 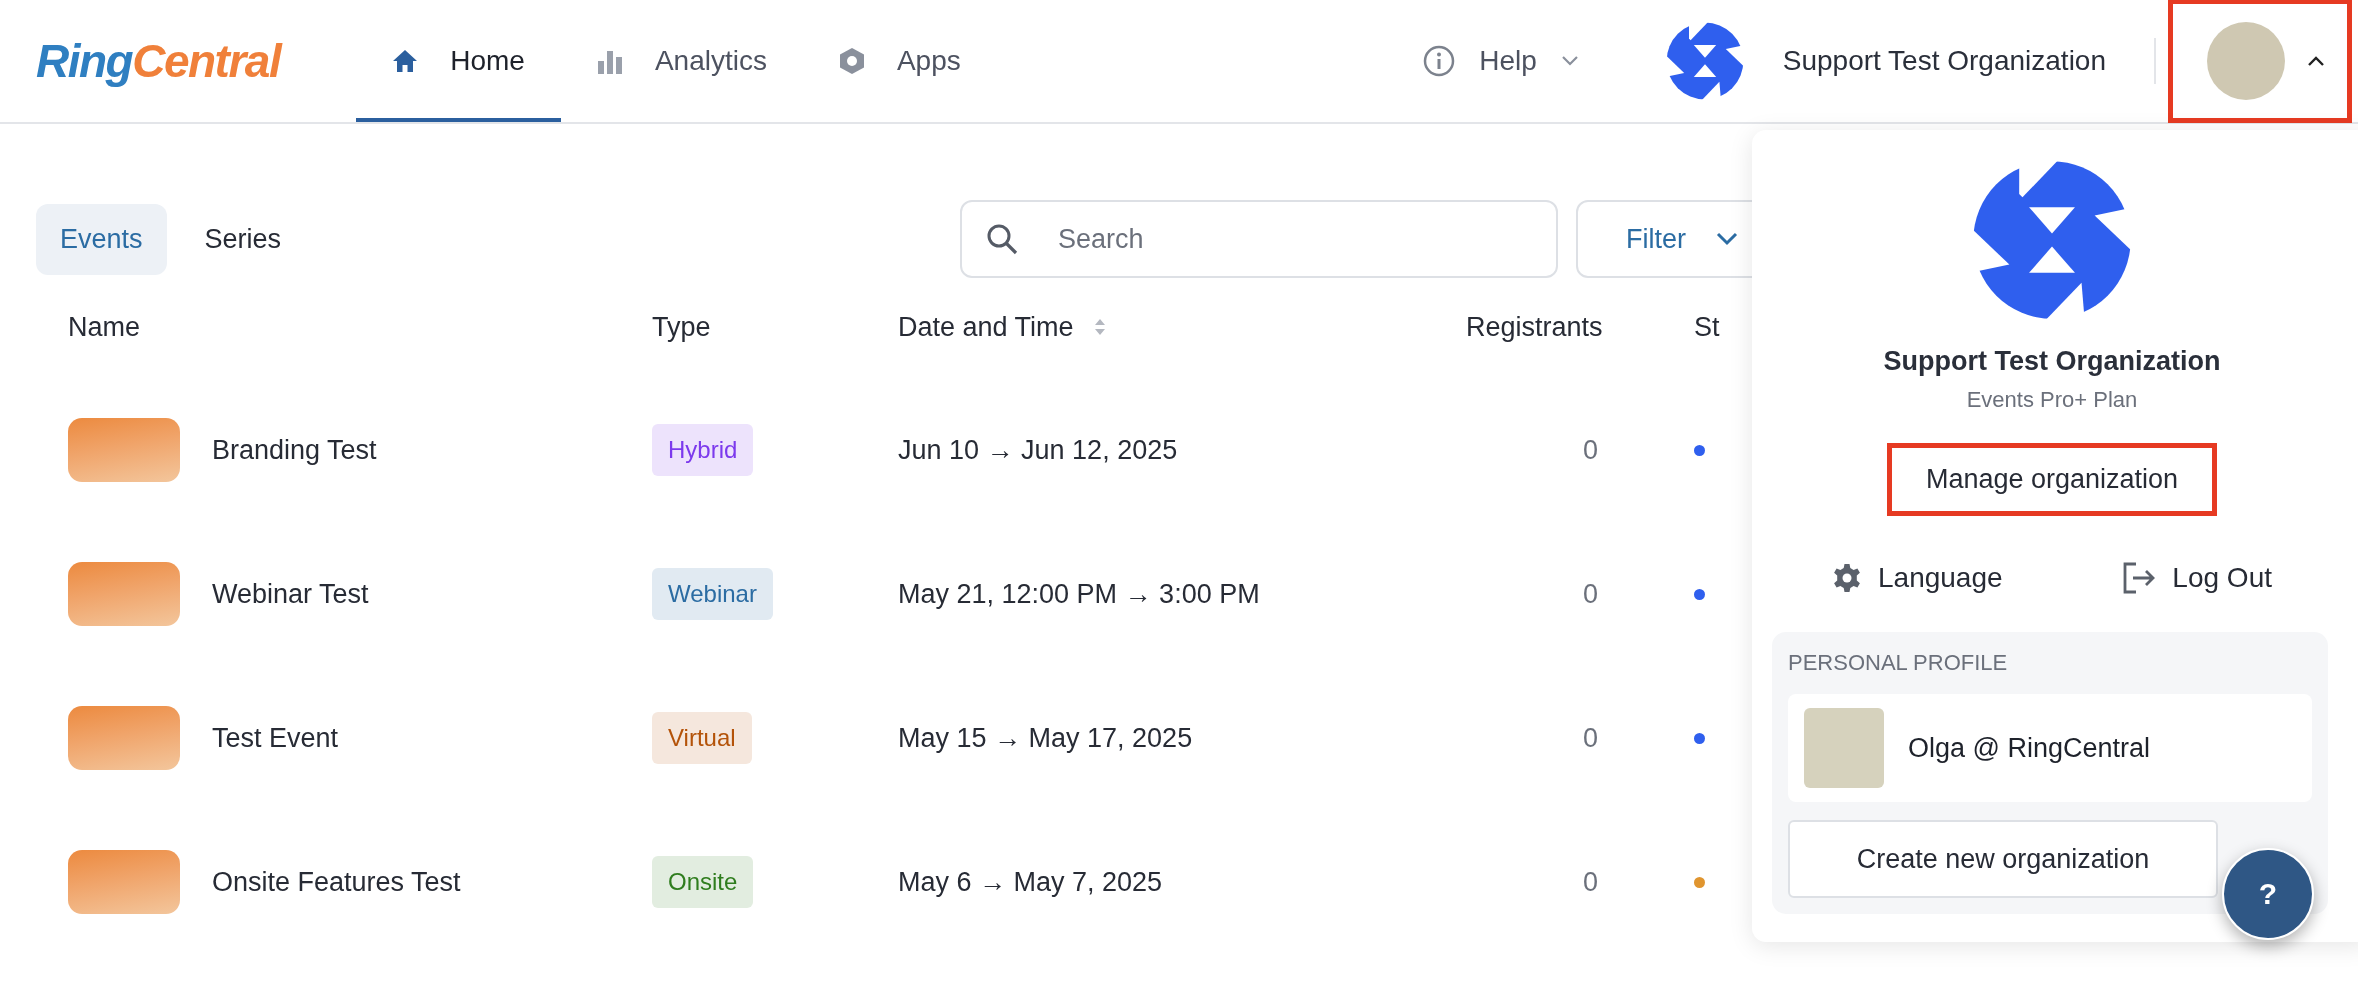 I want to click on manage-organization-button: Manage organization, so click(x=2052, y=479).